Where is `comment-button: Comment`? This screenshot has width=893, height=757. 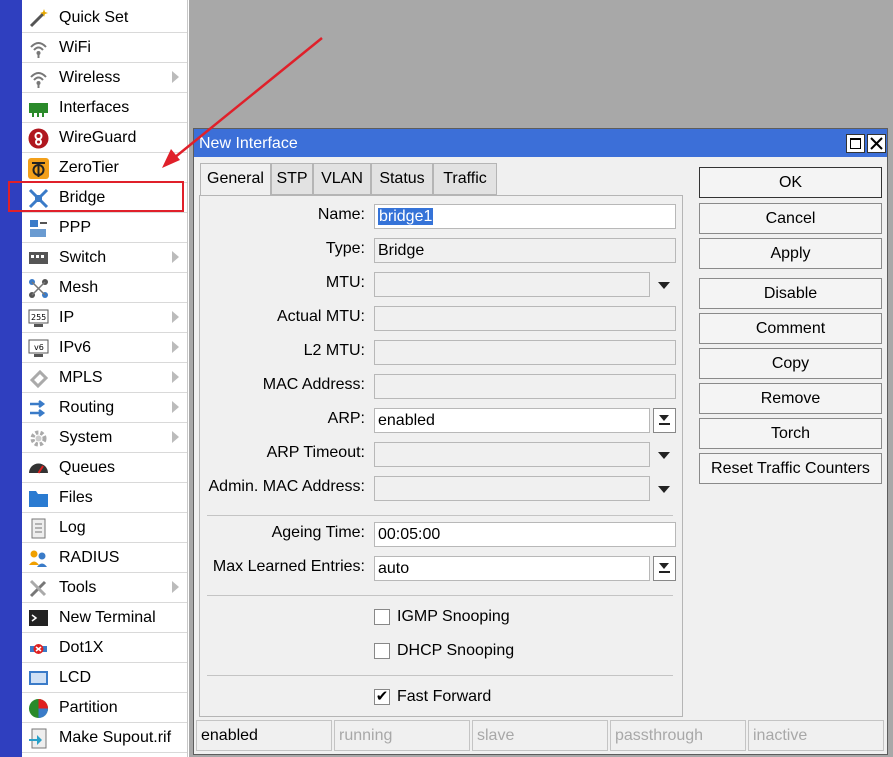 comment-button: Comment is located at coordinates (790, 328).